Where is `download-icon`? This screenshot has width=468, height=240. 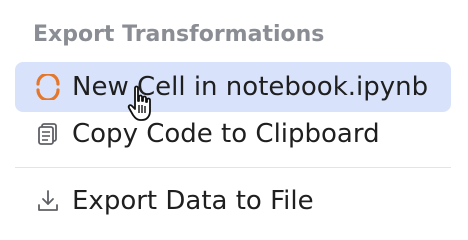 download-icon is located at coordinates (48, 201).